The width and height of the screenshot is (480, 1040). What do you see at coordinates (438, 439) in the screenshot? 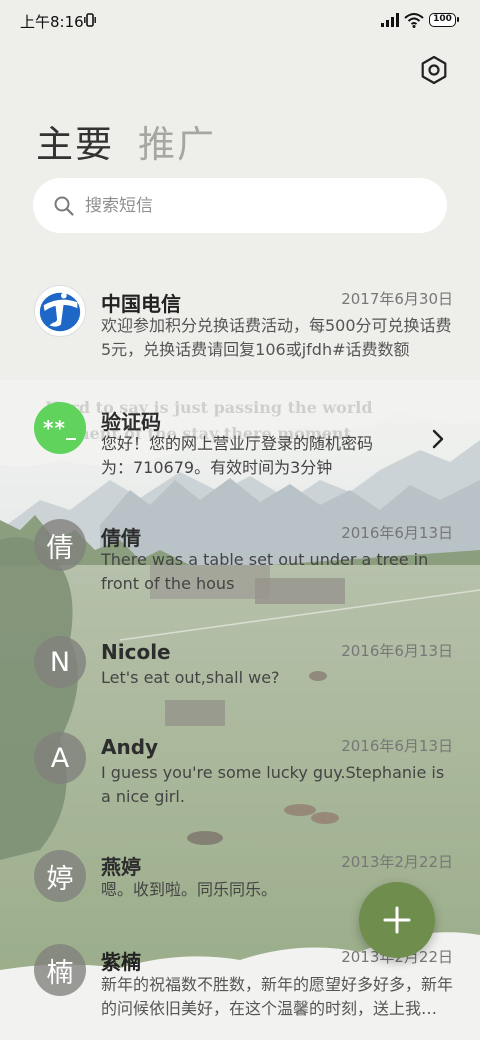
I see `chevron-right-icon` at bounding box center [438, 439].